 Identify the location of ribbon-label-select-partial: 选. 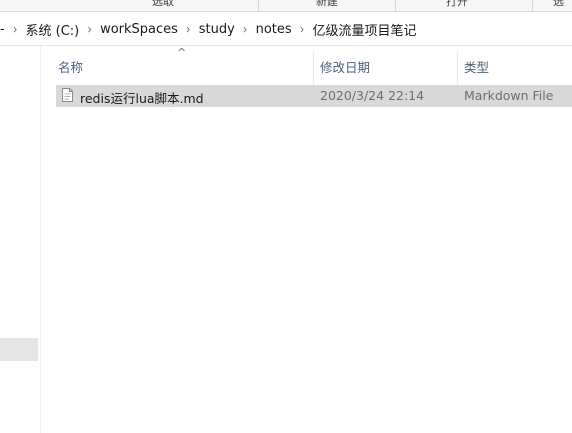
(558, 4).